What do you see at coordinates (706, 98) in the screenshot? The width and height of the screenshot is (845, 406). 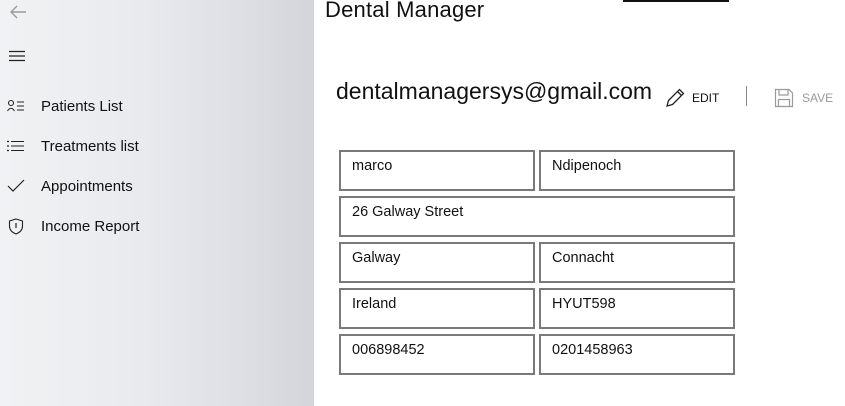 I see `edit-button-label: EDIT` at bounding box center [706, 98].